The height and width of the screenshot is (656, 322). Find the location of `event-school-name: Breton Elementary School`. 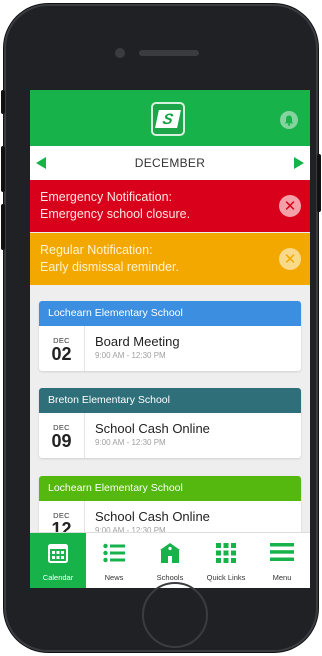

event-school-name: Breton Elementary School is located at coordinates (170, 400).